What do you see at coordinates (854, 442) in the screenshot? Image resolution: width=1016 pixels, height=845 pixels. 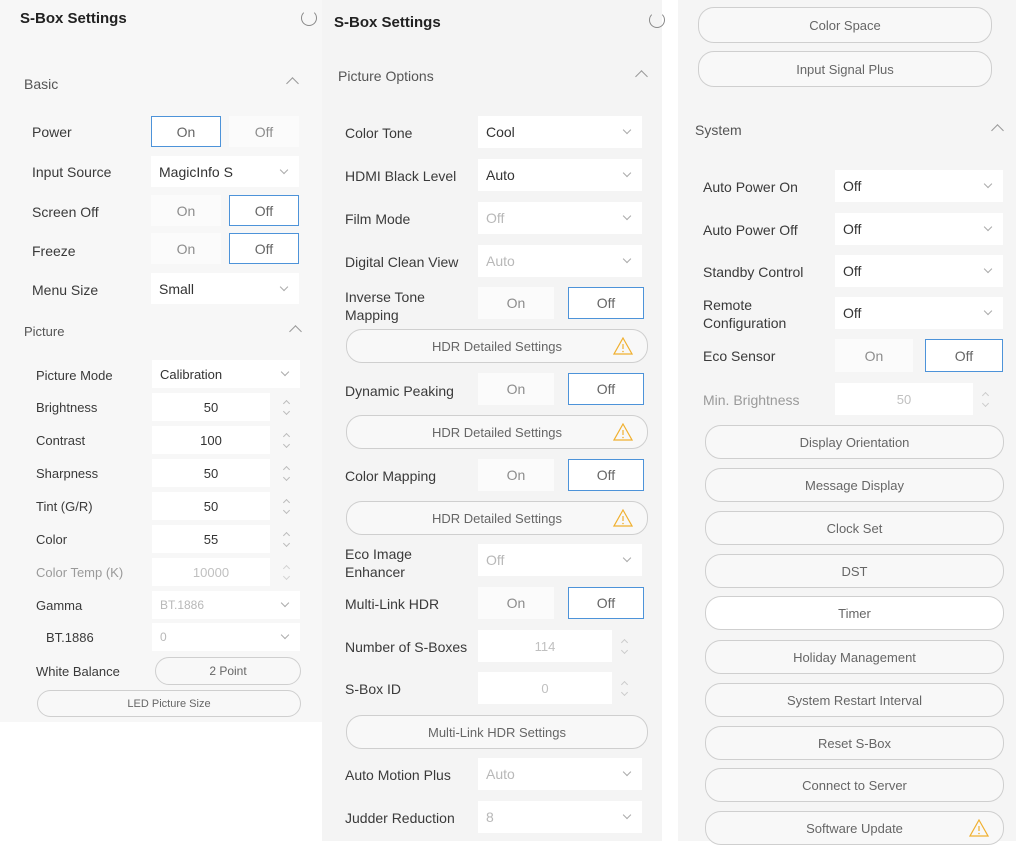 I see `display-orientation-button: Display Orientation` at bounding box center [854, 442].